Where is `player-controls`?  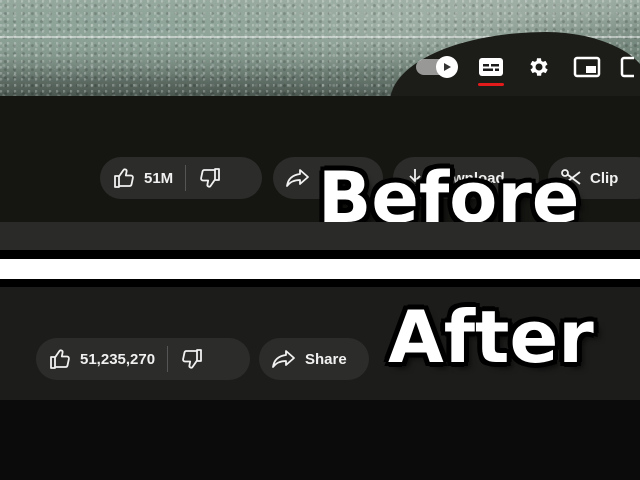 player-controls is located at coordinates (527, 68).